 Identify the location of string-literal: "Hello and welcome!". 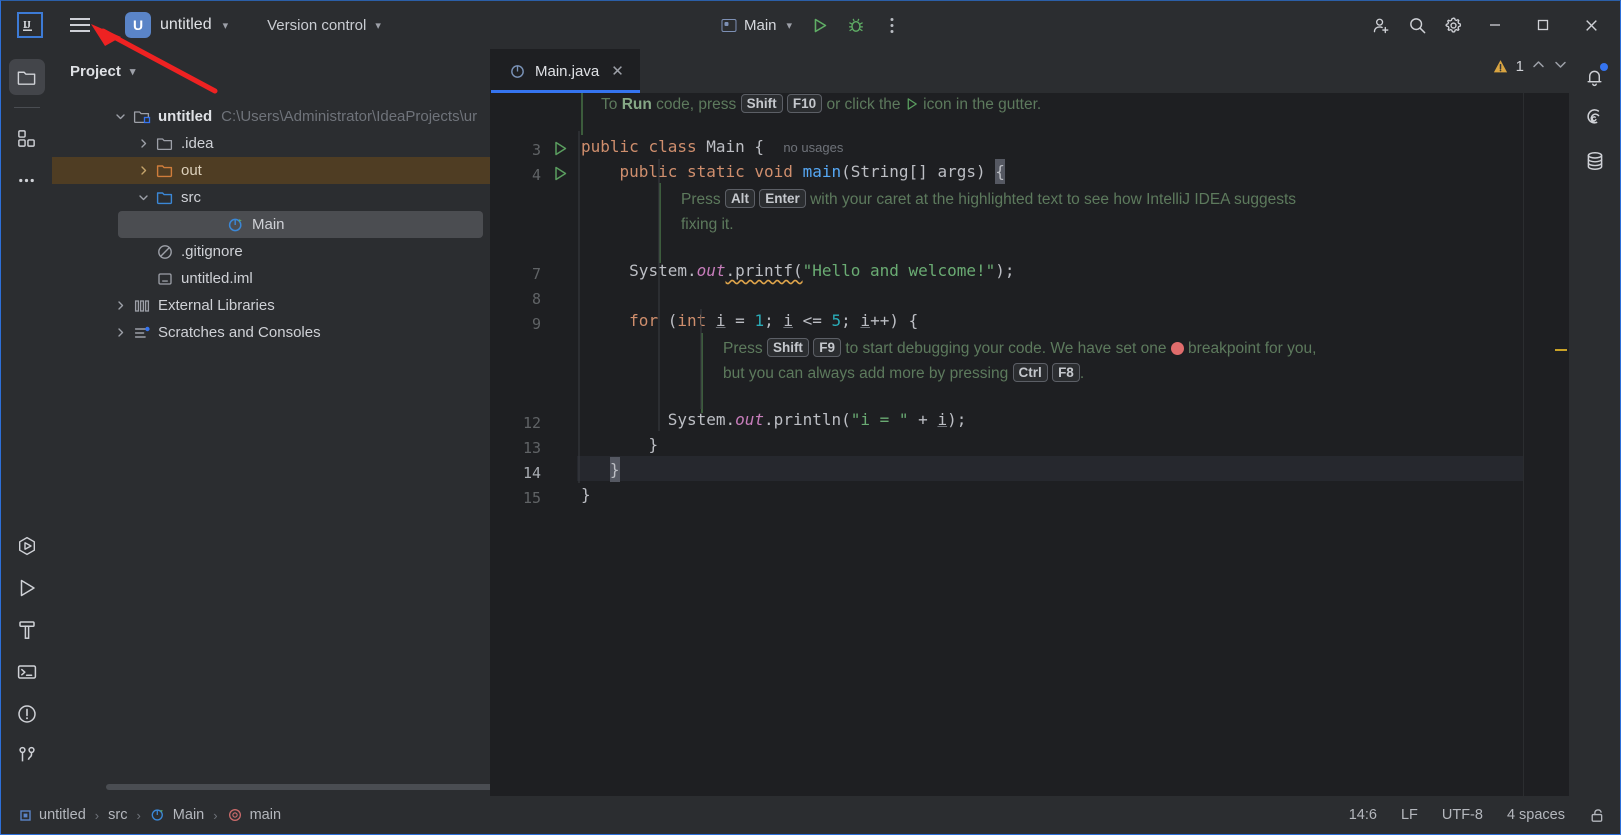
(899, 270).